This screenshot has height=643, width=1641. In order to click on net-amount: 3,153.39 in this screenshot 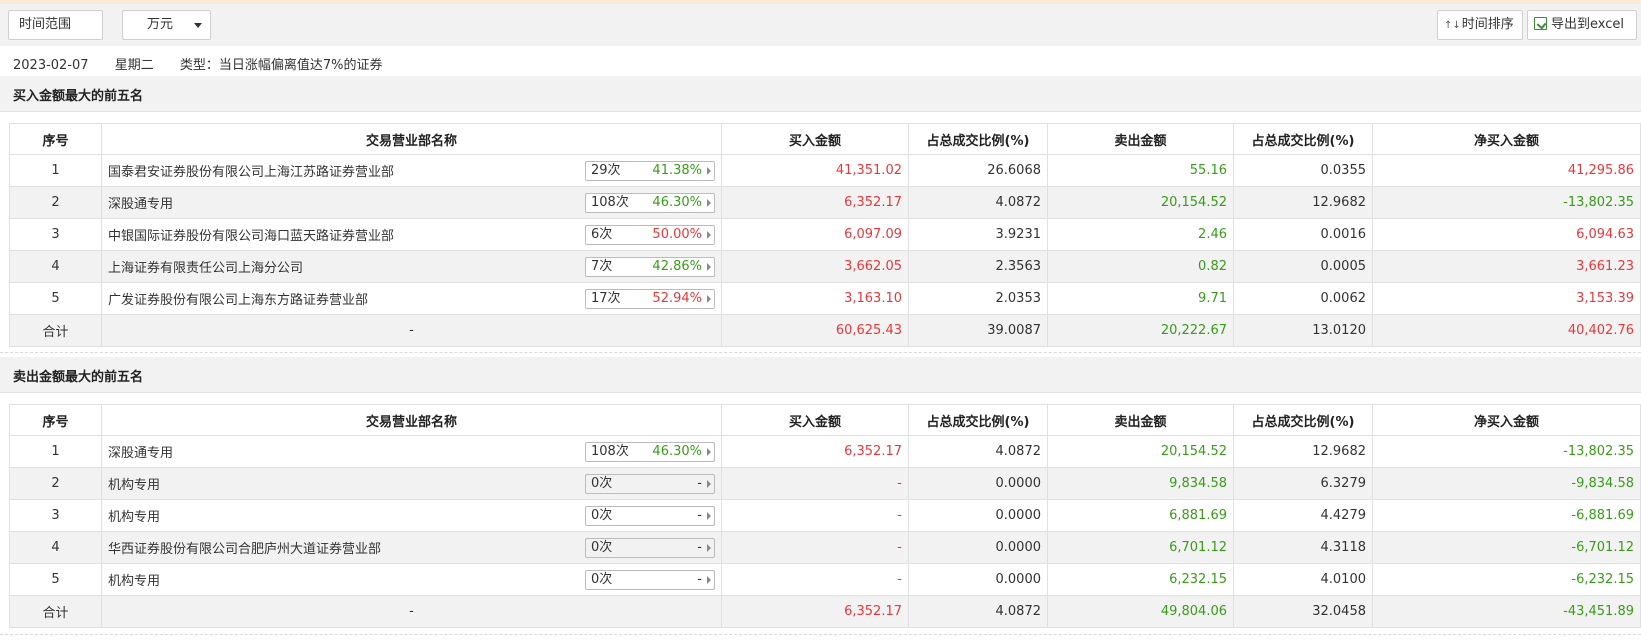, I will do `click(1506, 298)`.